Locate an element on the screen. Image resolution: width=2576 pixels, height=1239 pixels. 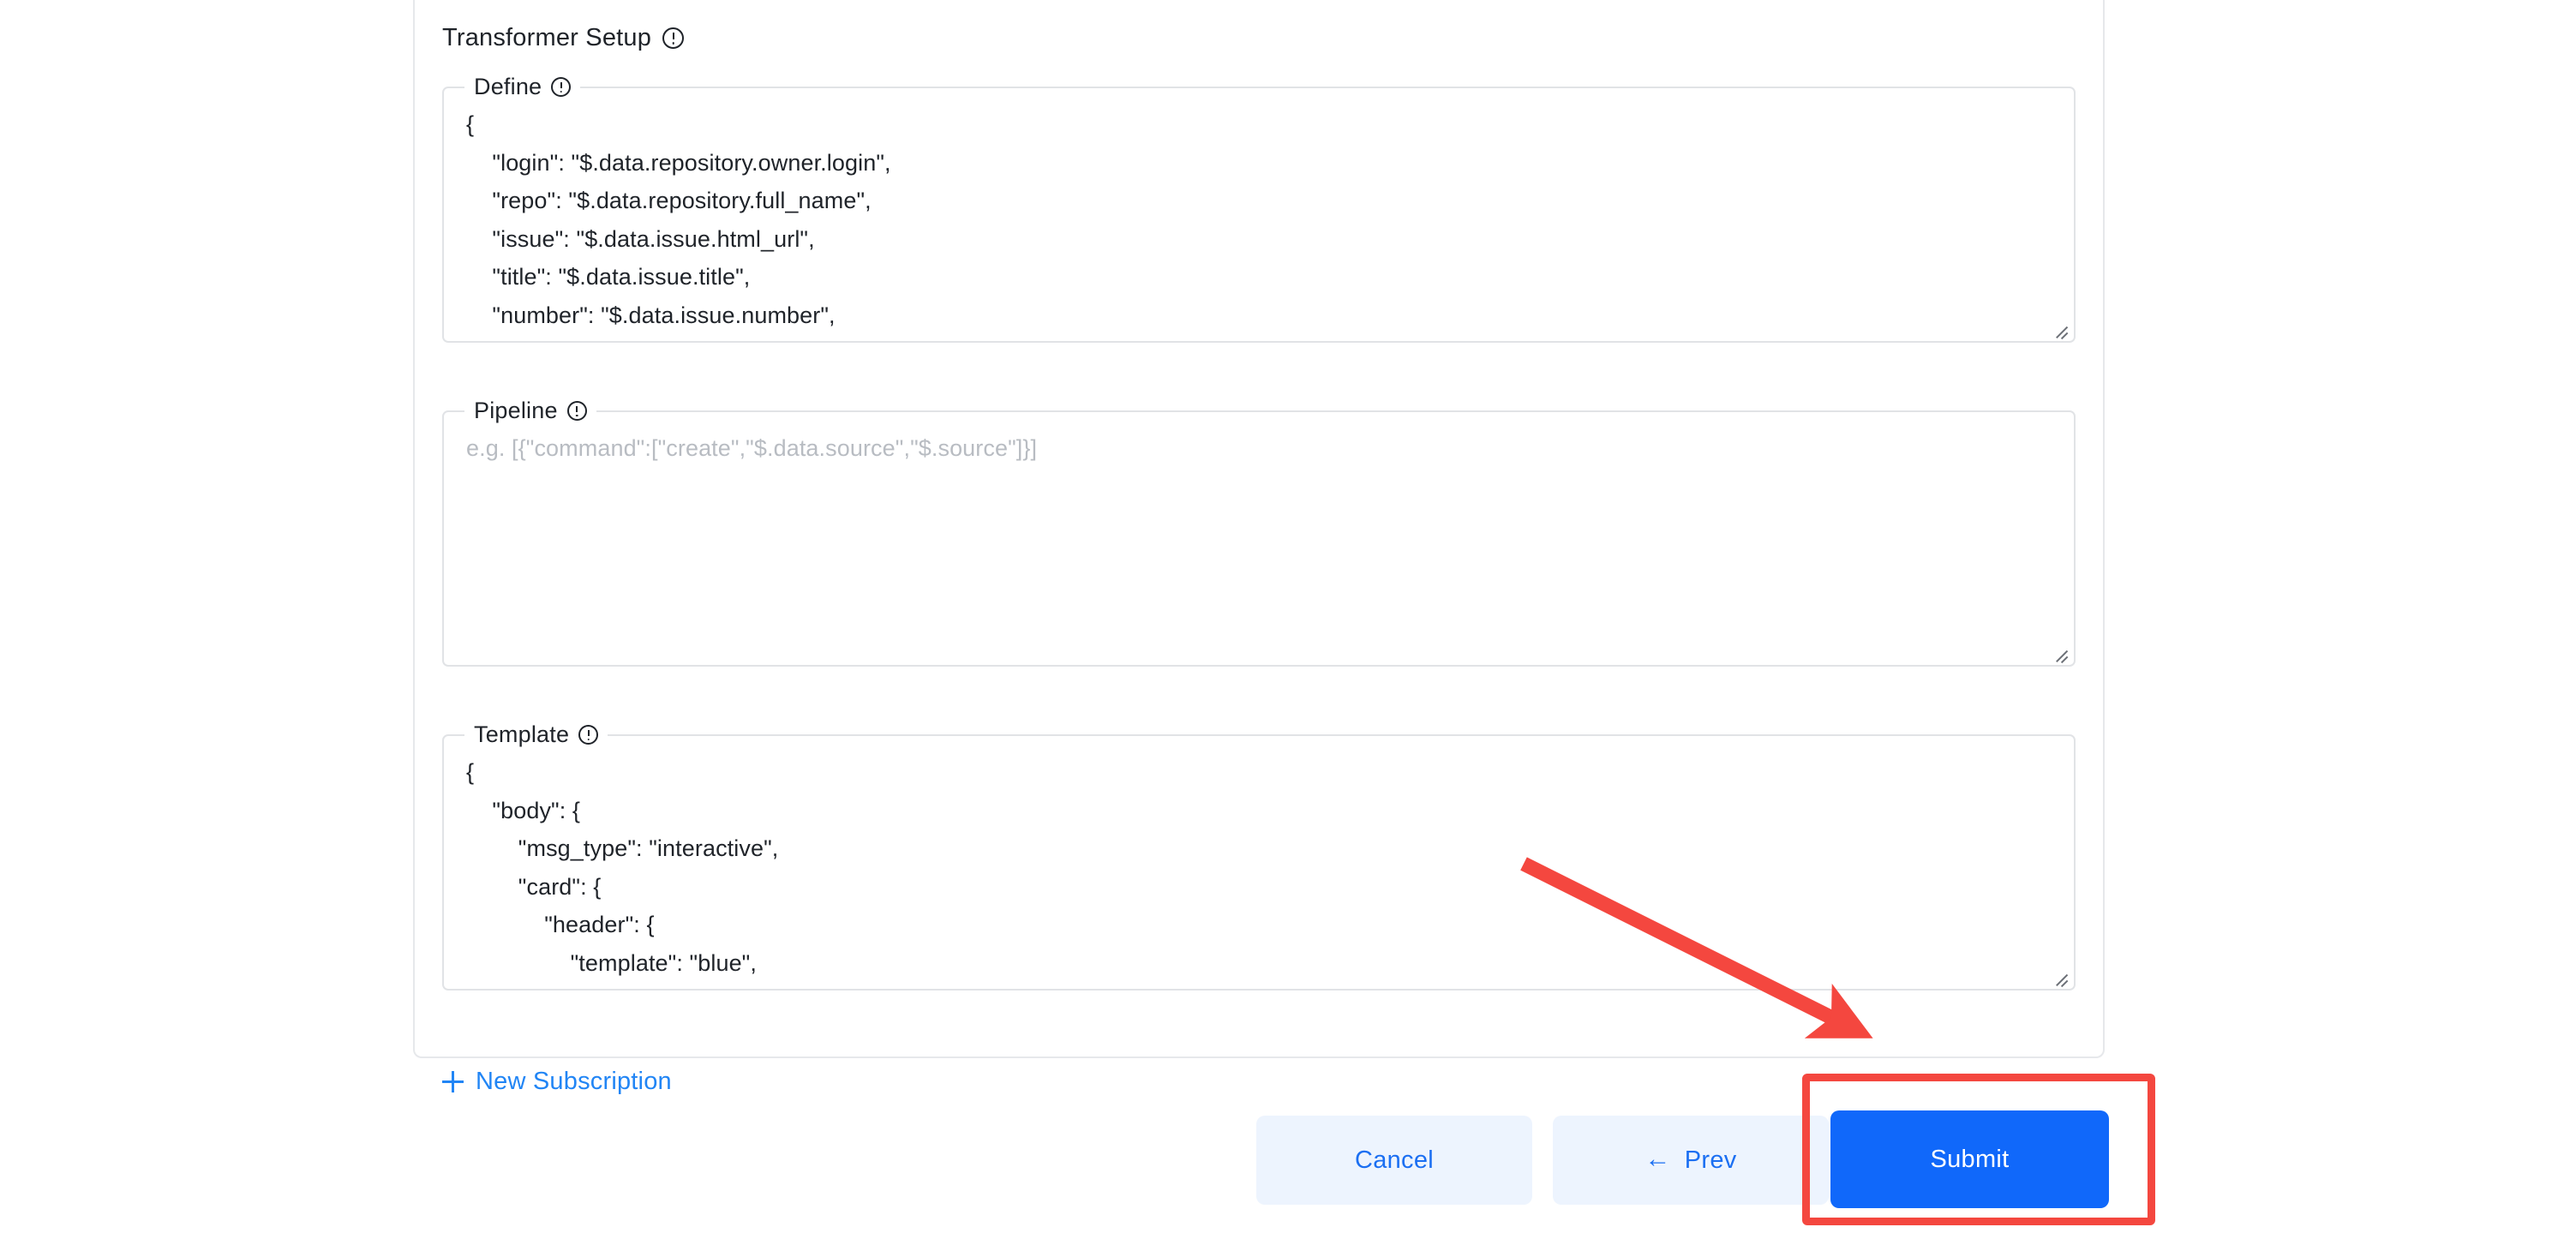
section-header: Transformer Setup is located at coordinates (563, 37).